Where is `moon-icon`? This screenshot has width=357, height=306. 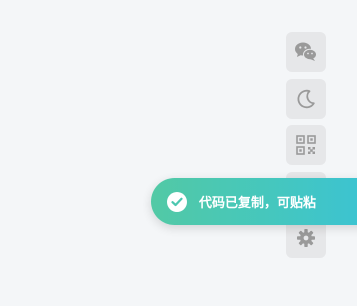 moon-icon is located at coordinates (306, 99).